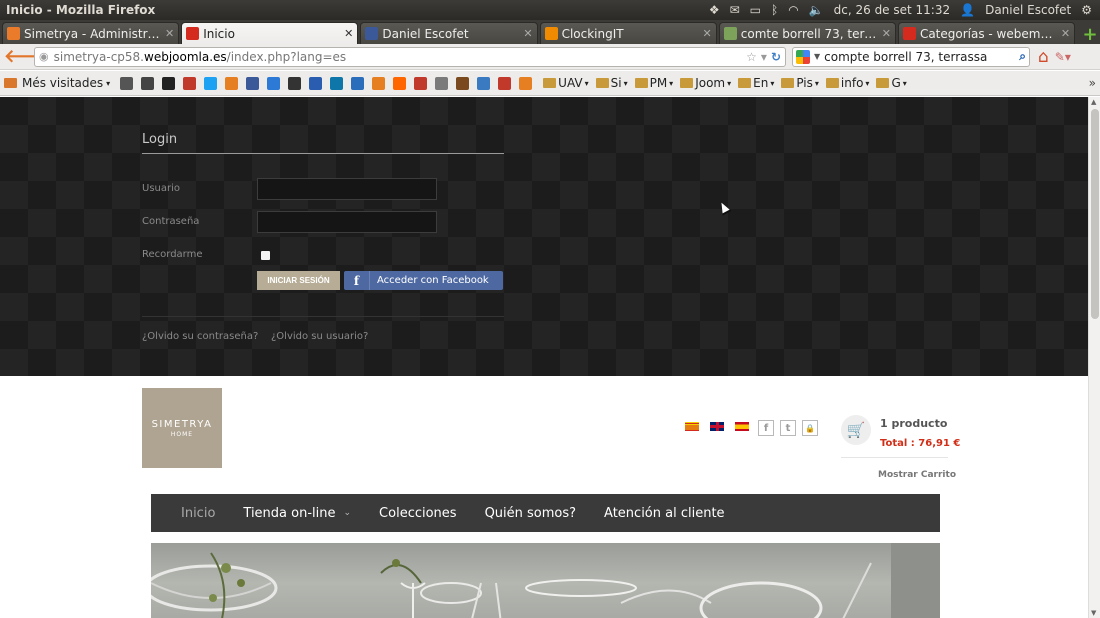  Describe the element at coordinates (751, 57) in the screenshot. I see `bookmark-star-icon: ☆` at that location.